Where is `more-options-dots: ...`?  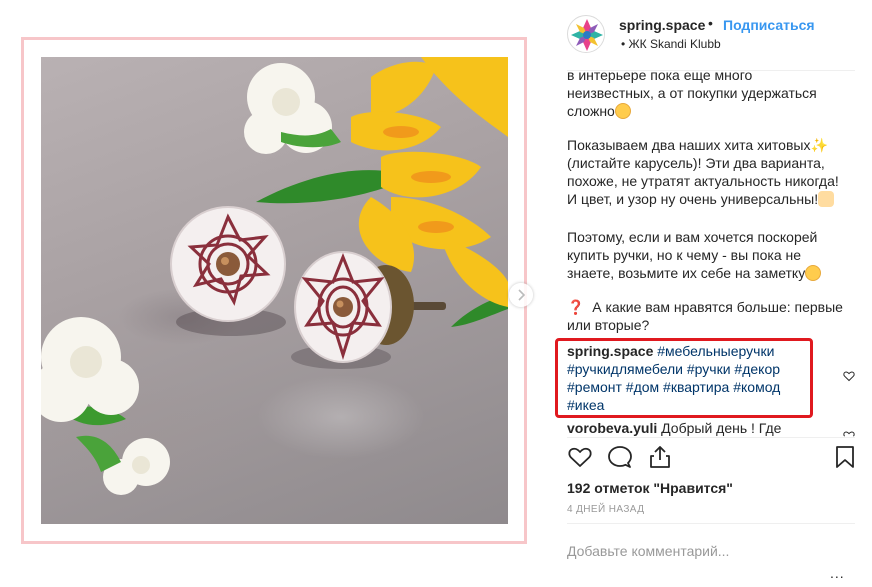 more-options-dots: ... is located at coordinates (837, 573).